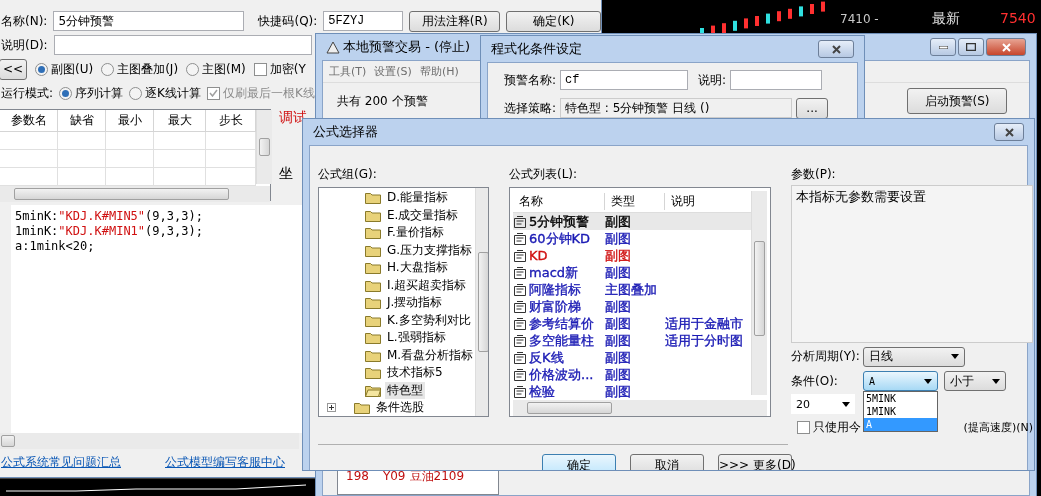 The width and height of the screenshot is (1041, 496). I want to click on latest-price: 7540, so click(1018, 18).